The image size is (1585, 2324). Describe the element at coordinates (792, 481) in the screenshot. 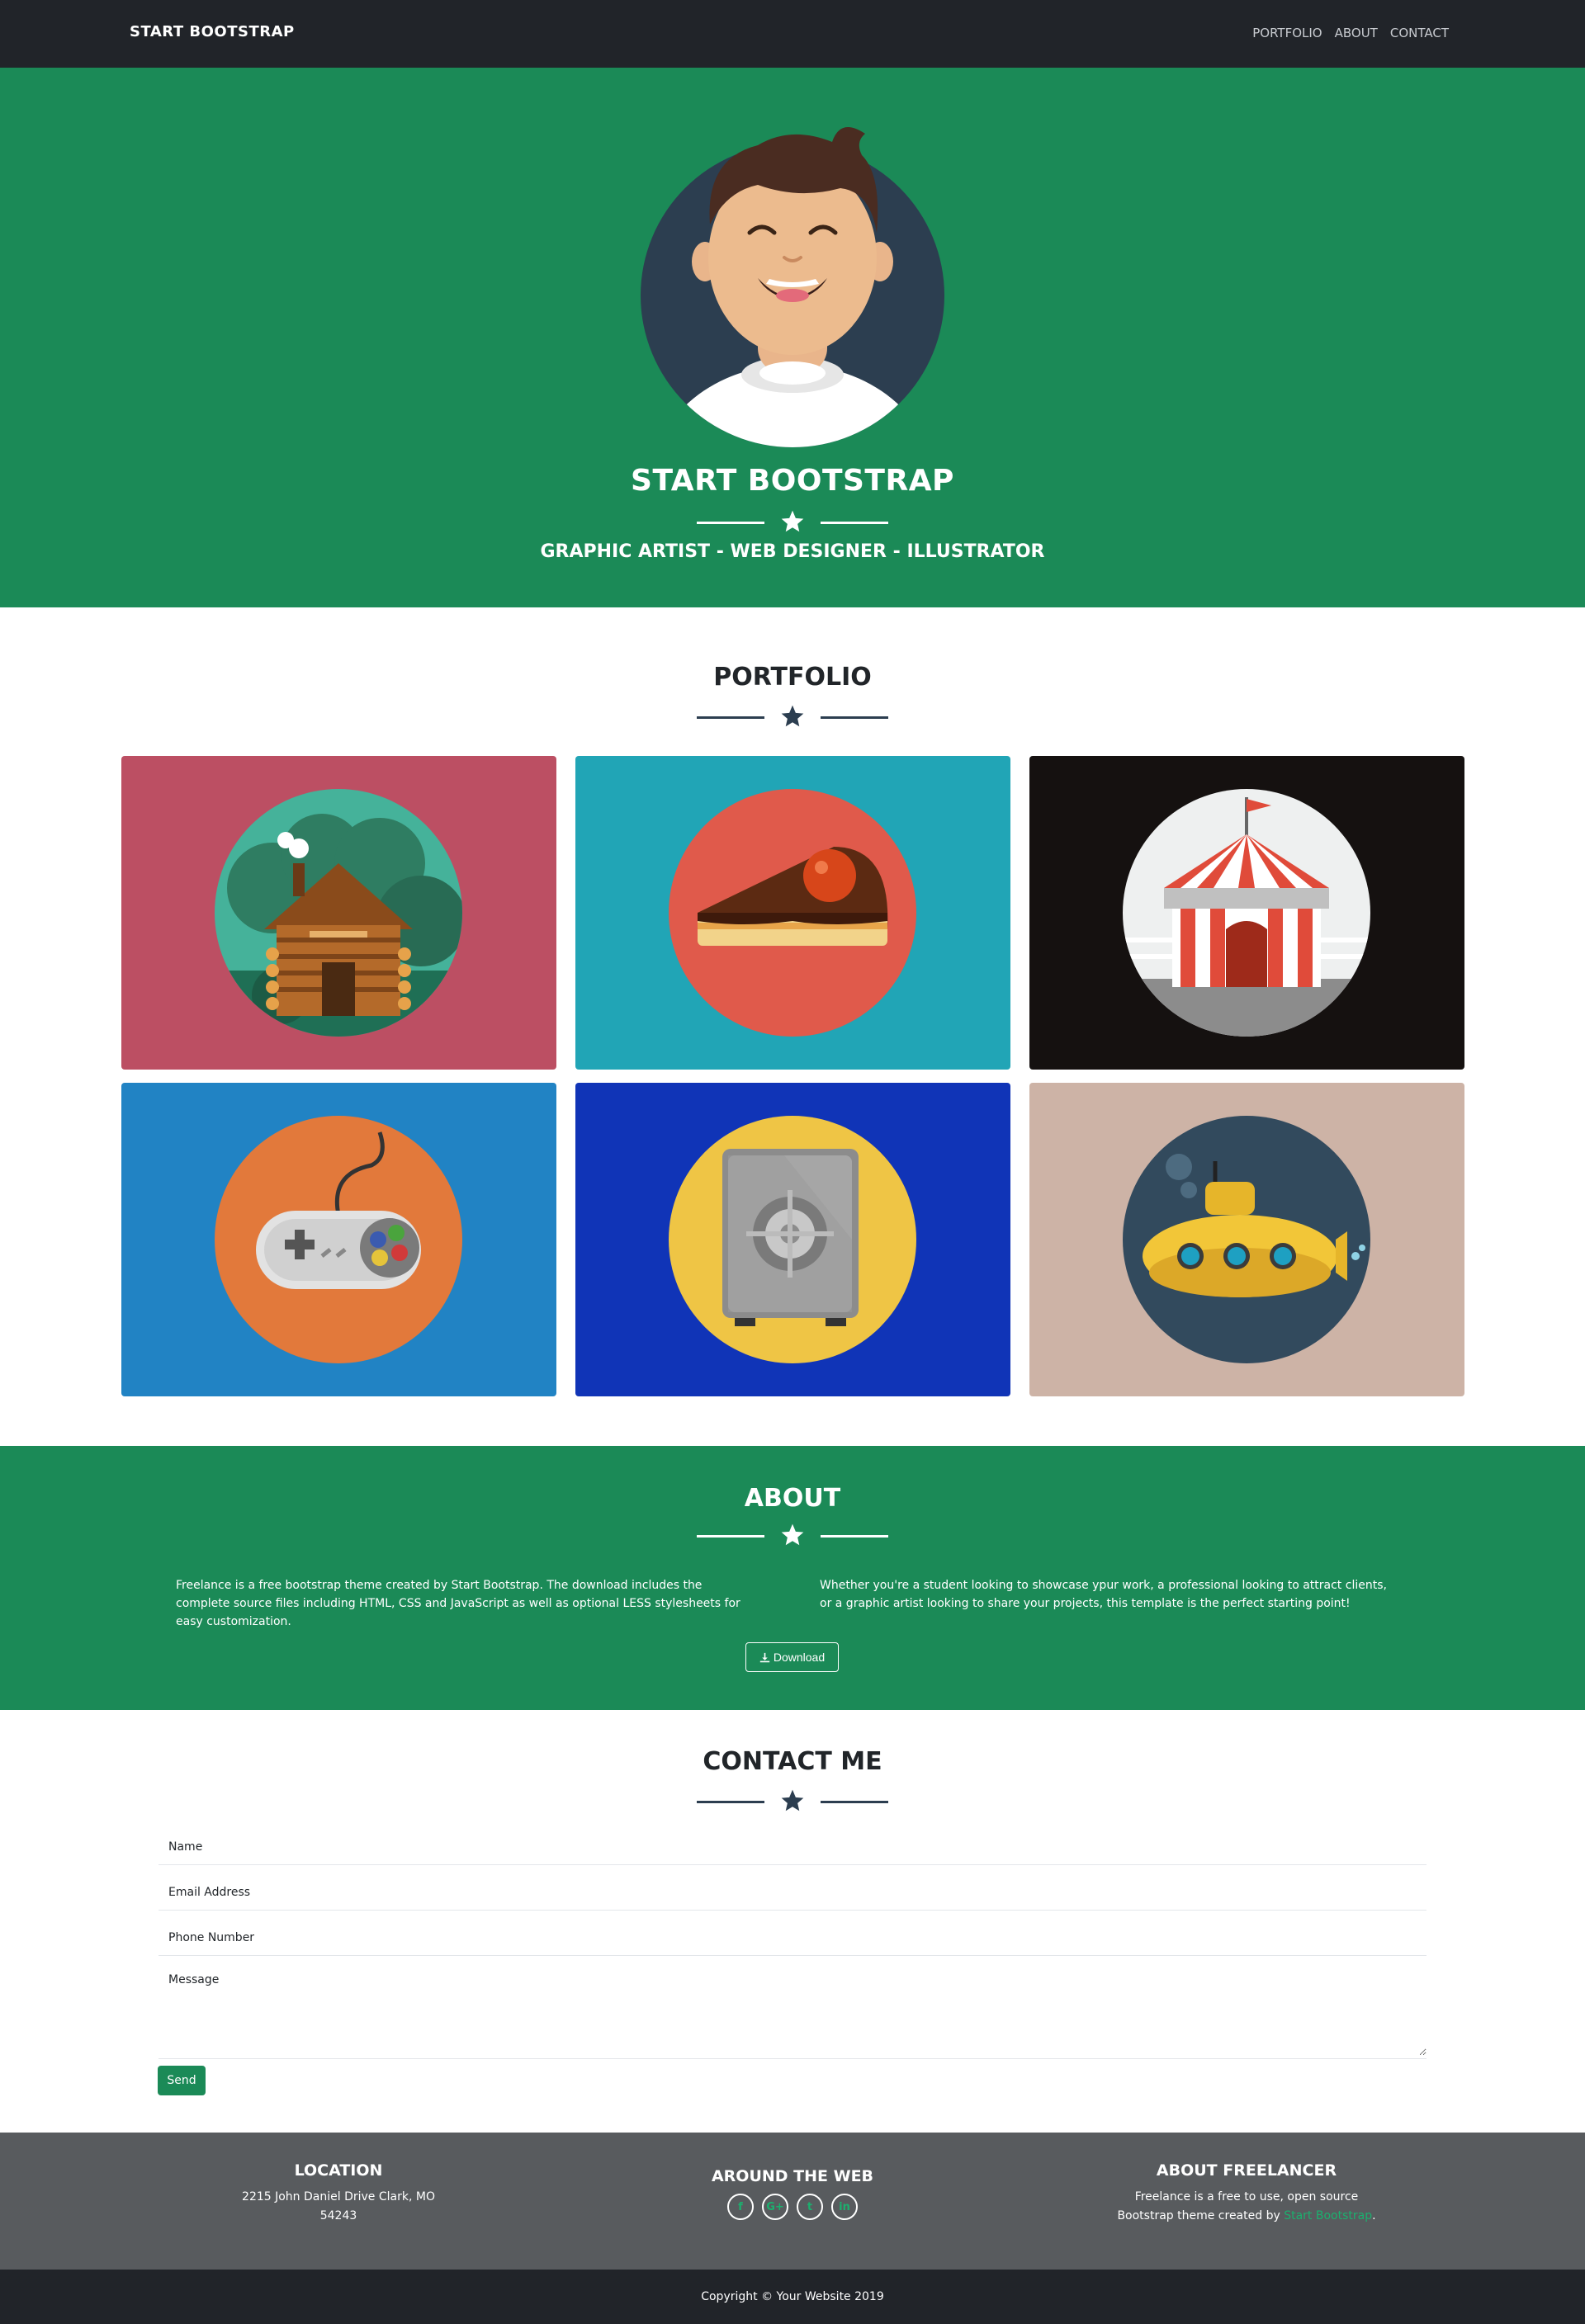

I see `hero-title: START BOOTSTRAP` at that location.